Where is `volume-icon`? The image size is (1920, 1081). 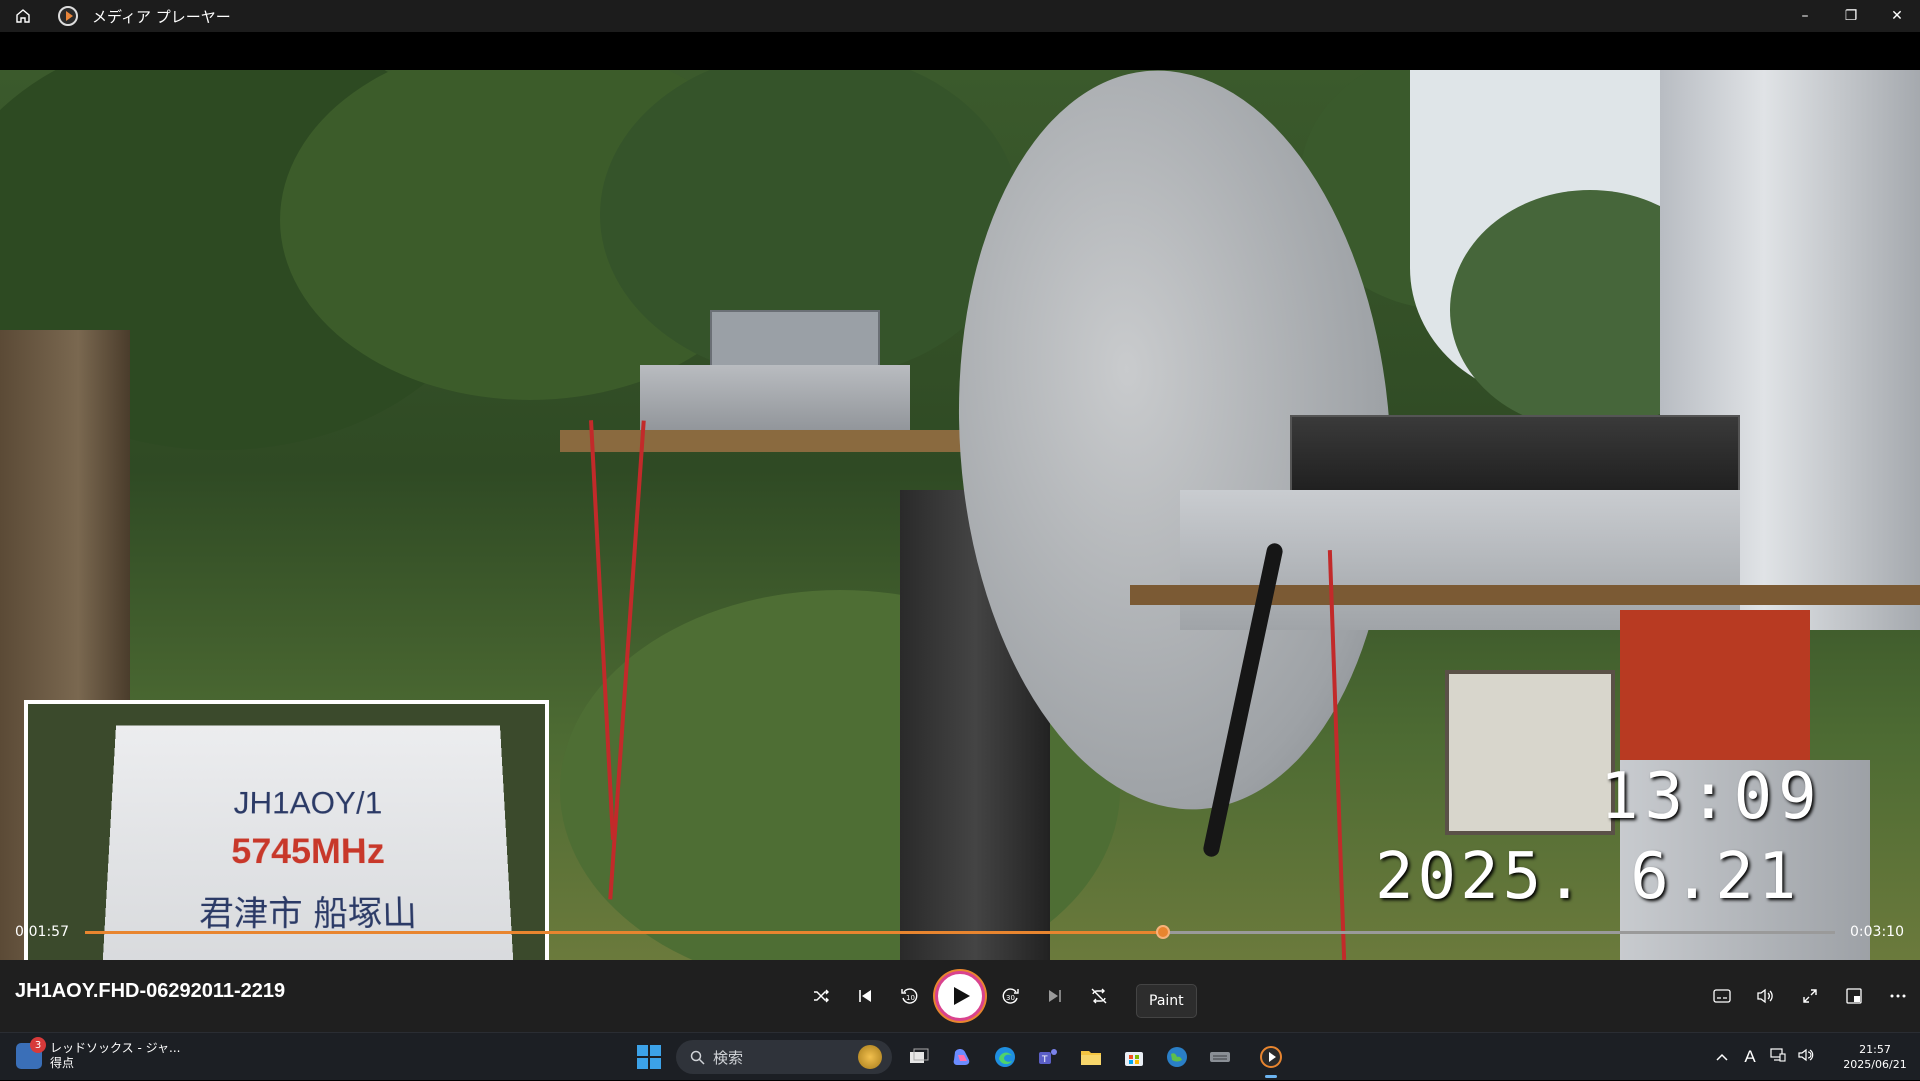 volume-icon is located at coordinates (1765, 996).